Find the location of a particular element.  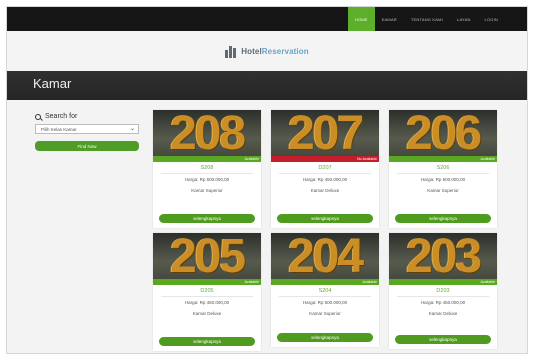

room-photo: 205 Available is located at coordinates (207, 259).